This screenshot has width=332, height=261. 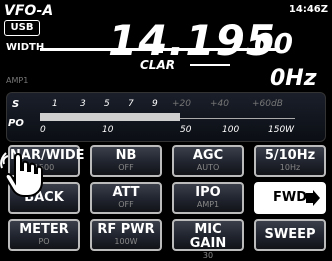 What do you see at coordinates (181, 104) in the screenshot?
I see `s-tick: +20` at bounding box center [181, 104].